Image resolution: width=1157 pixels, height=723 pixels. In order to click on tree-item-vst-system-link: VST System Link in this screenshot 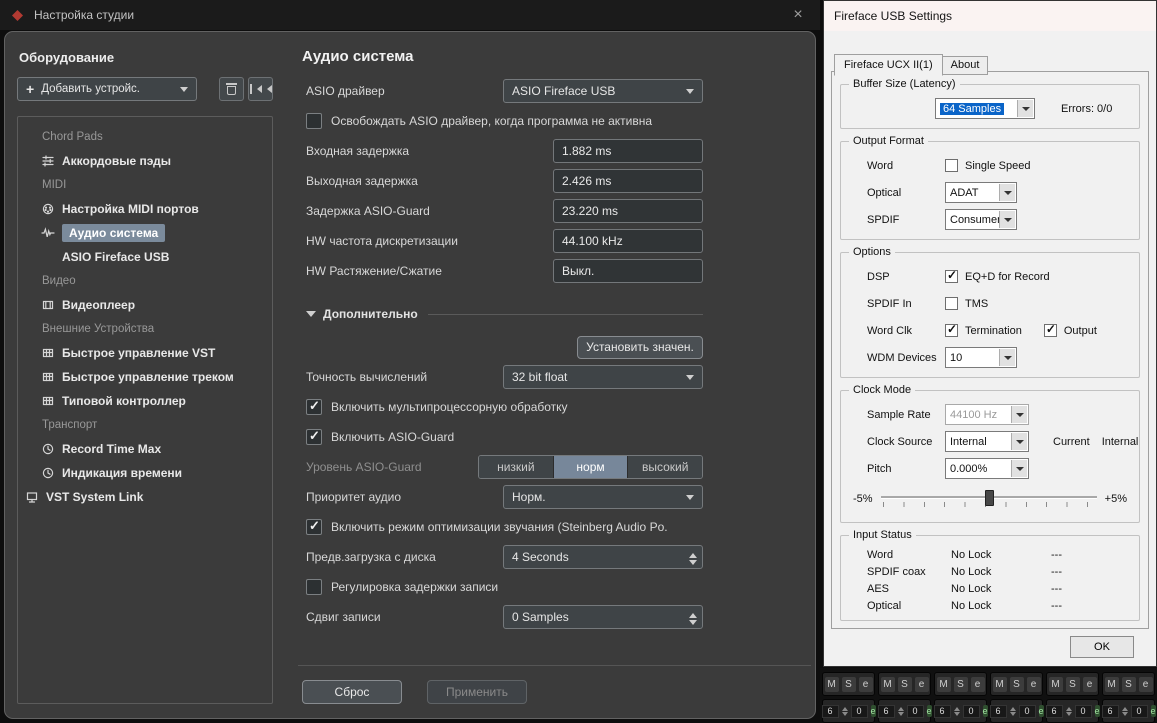, I will do `click(145, 497)`.